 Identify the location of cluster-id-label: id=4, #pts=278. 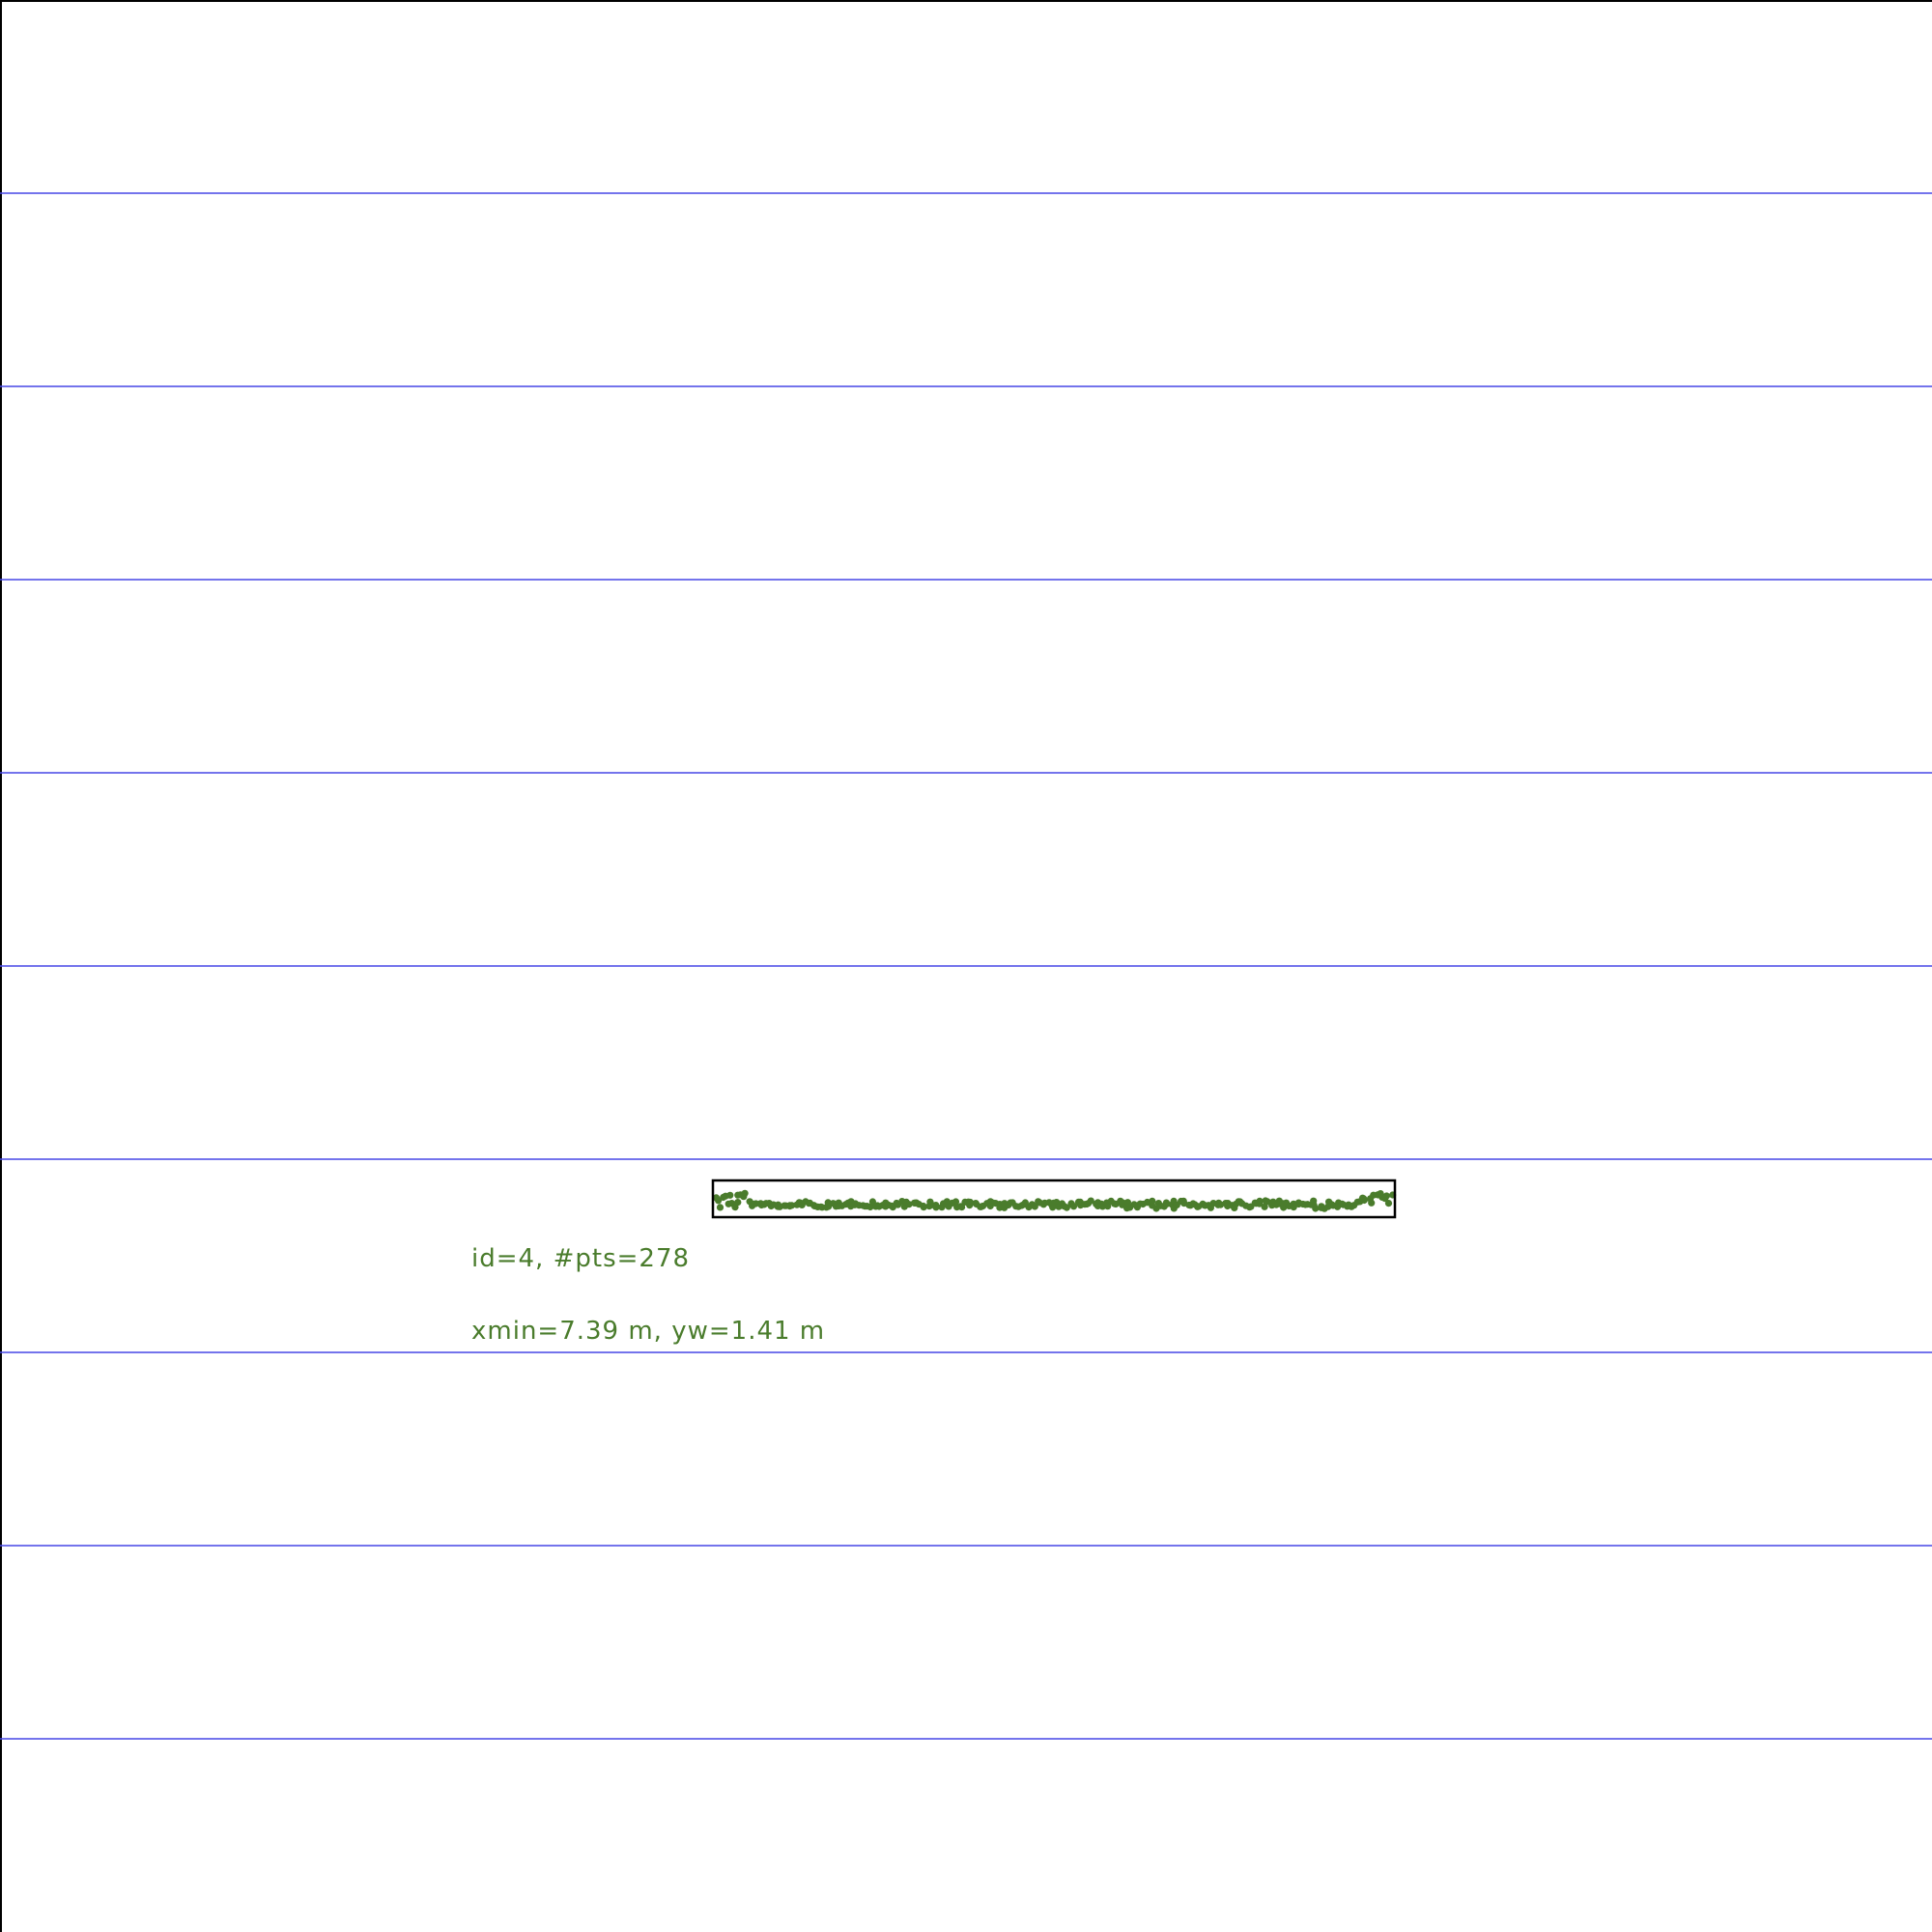
(580, 1258).